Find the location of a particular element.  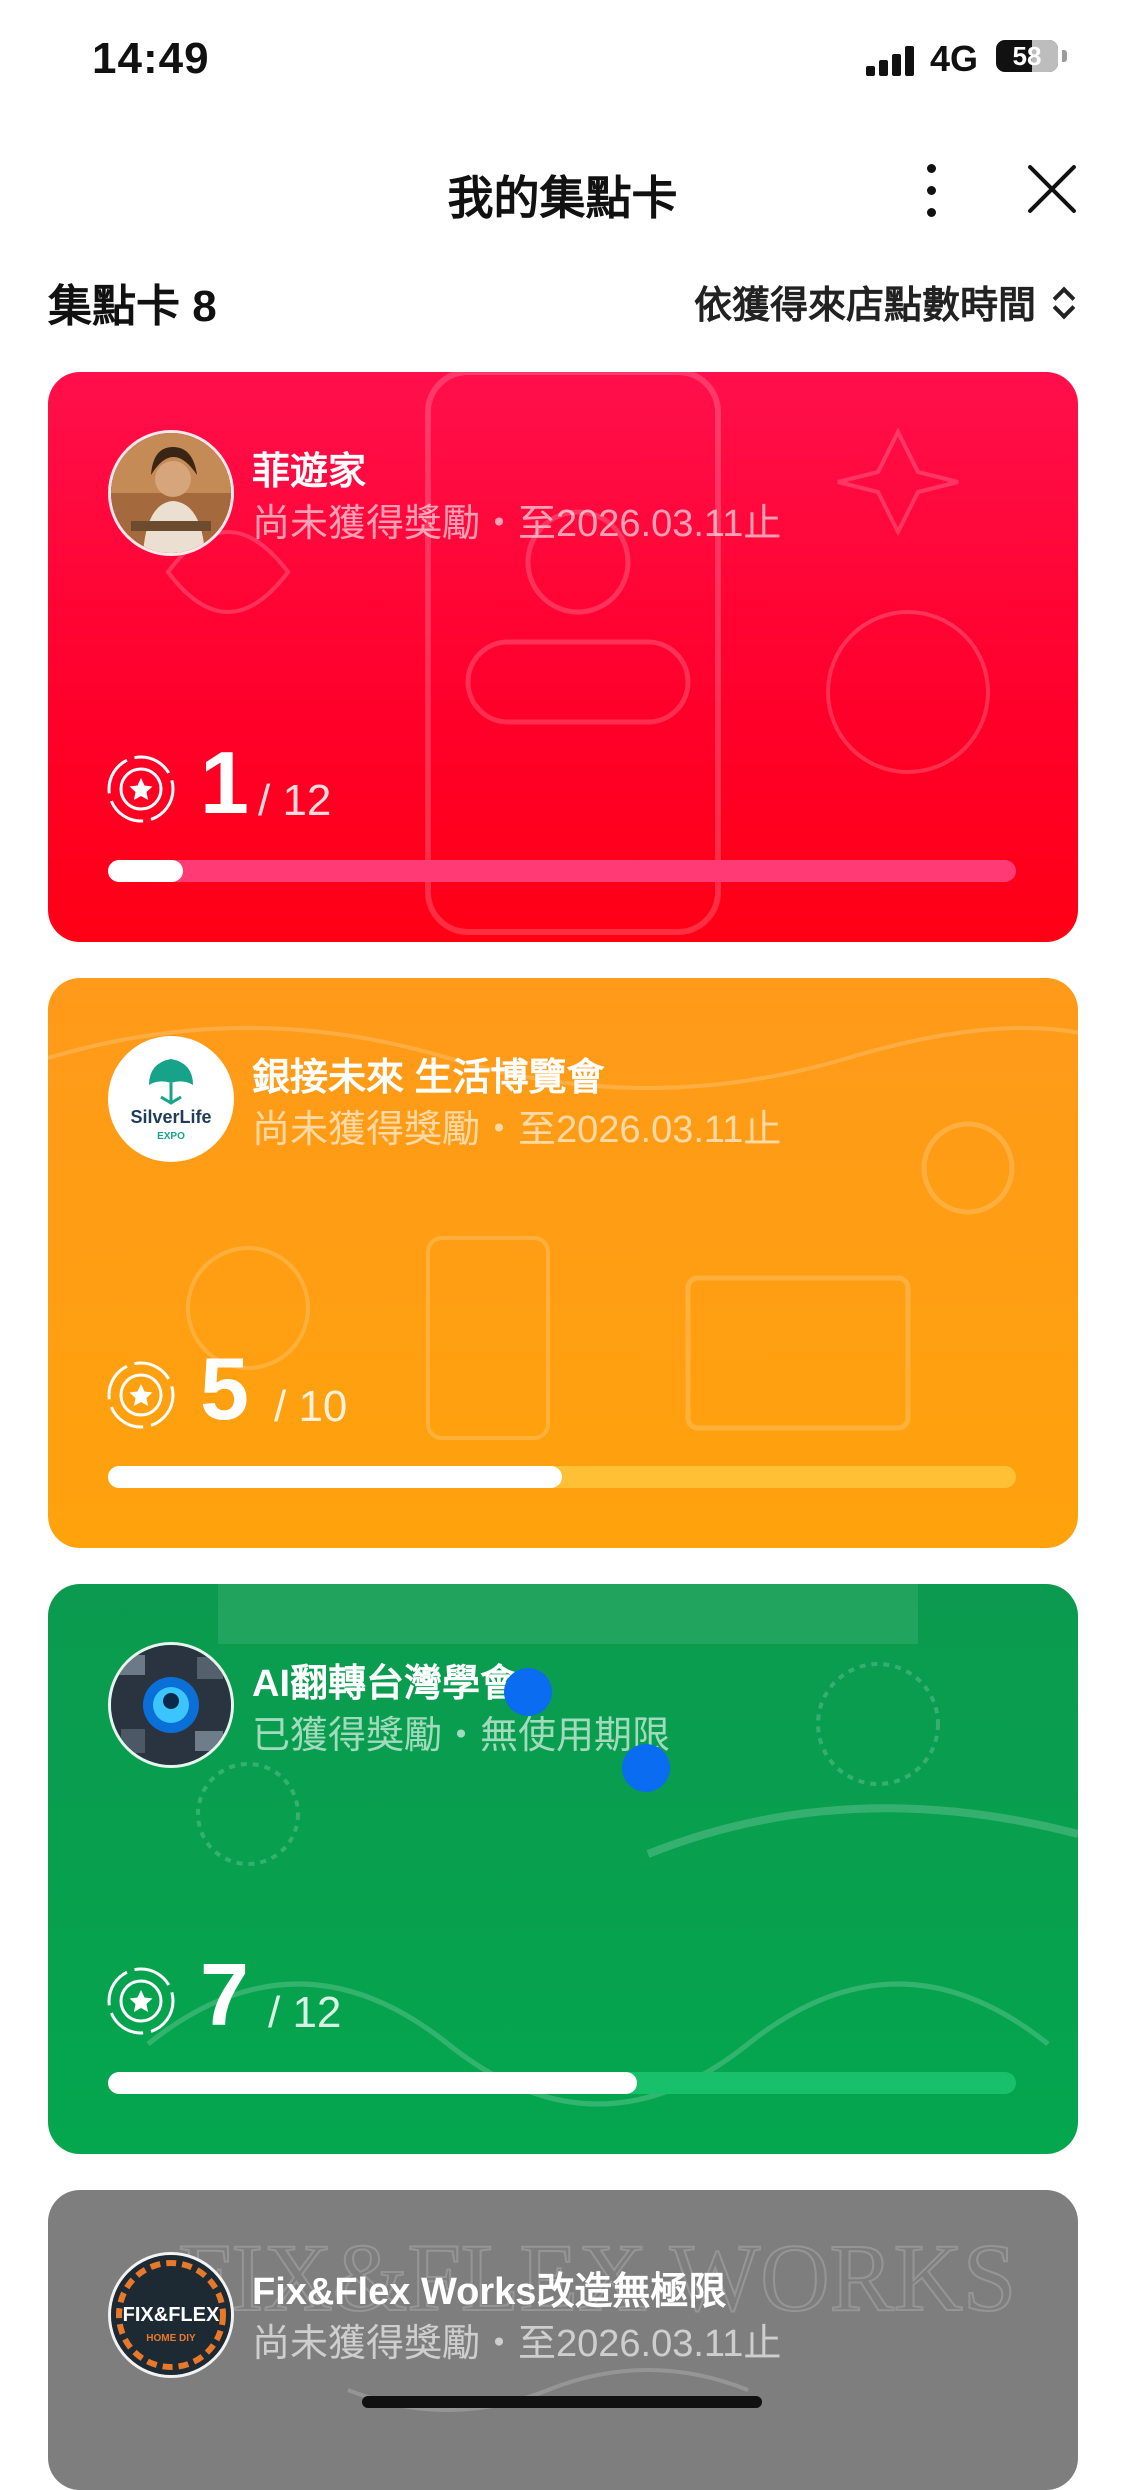

nav-bar: 我的集點卡 is located at coordinates (562, 190).